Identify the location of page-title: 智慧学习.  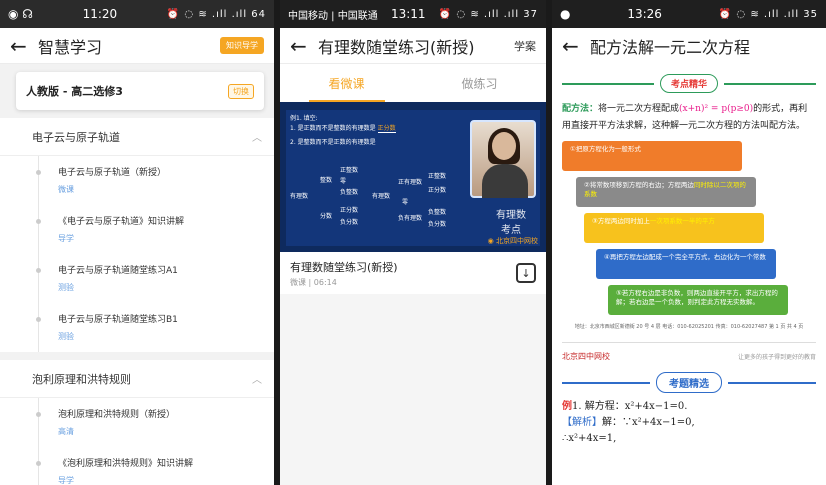
(70, 47).